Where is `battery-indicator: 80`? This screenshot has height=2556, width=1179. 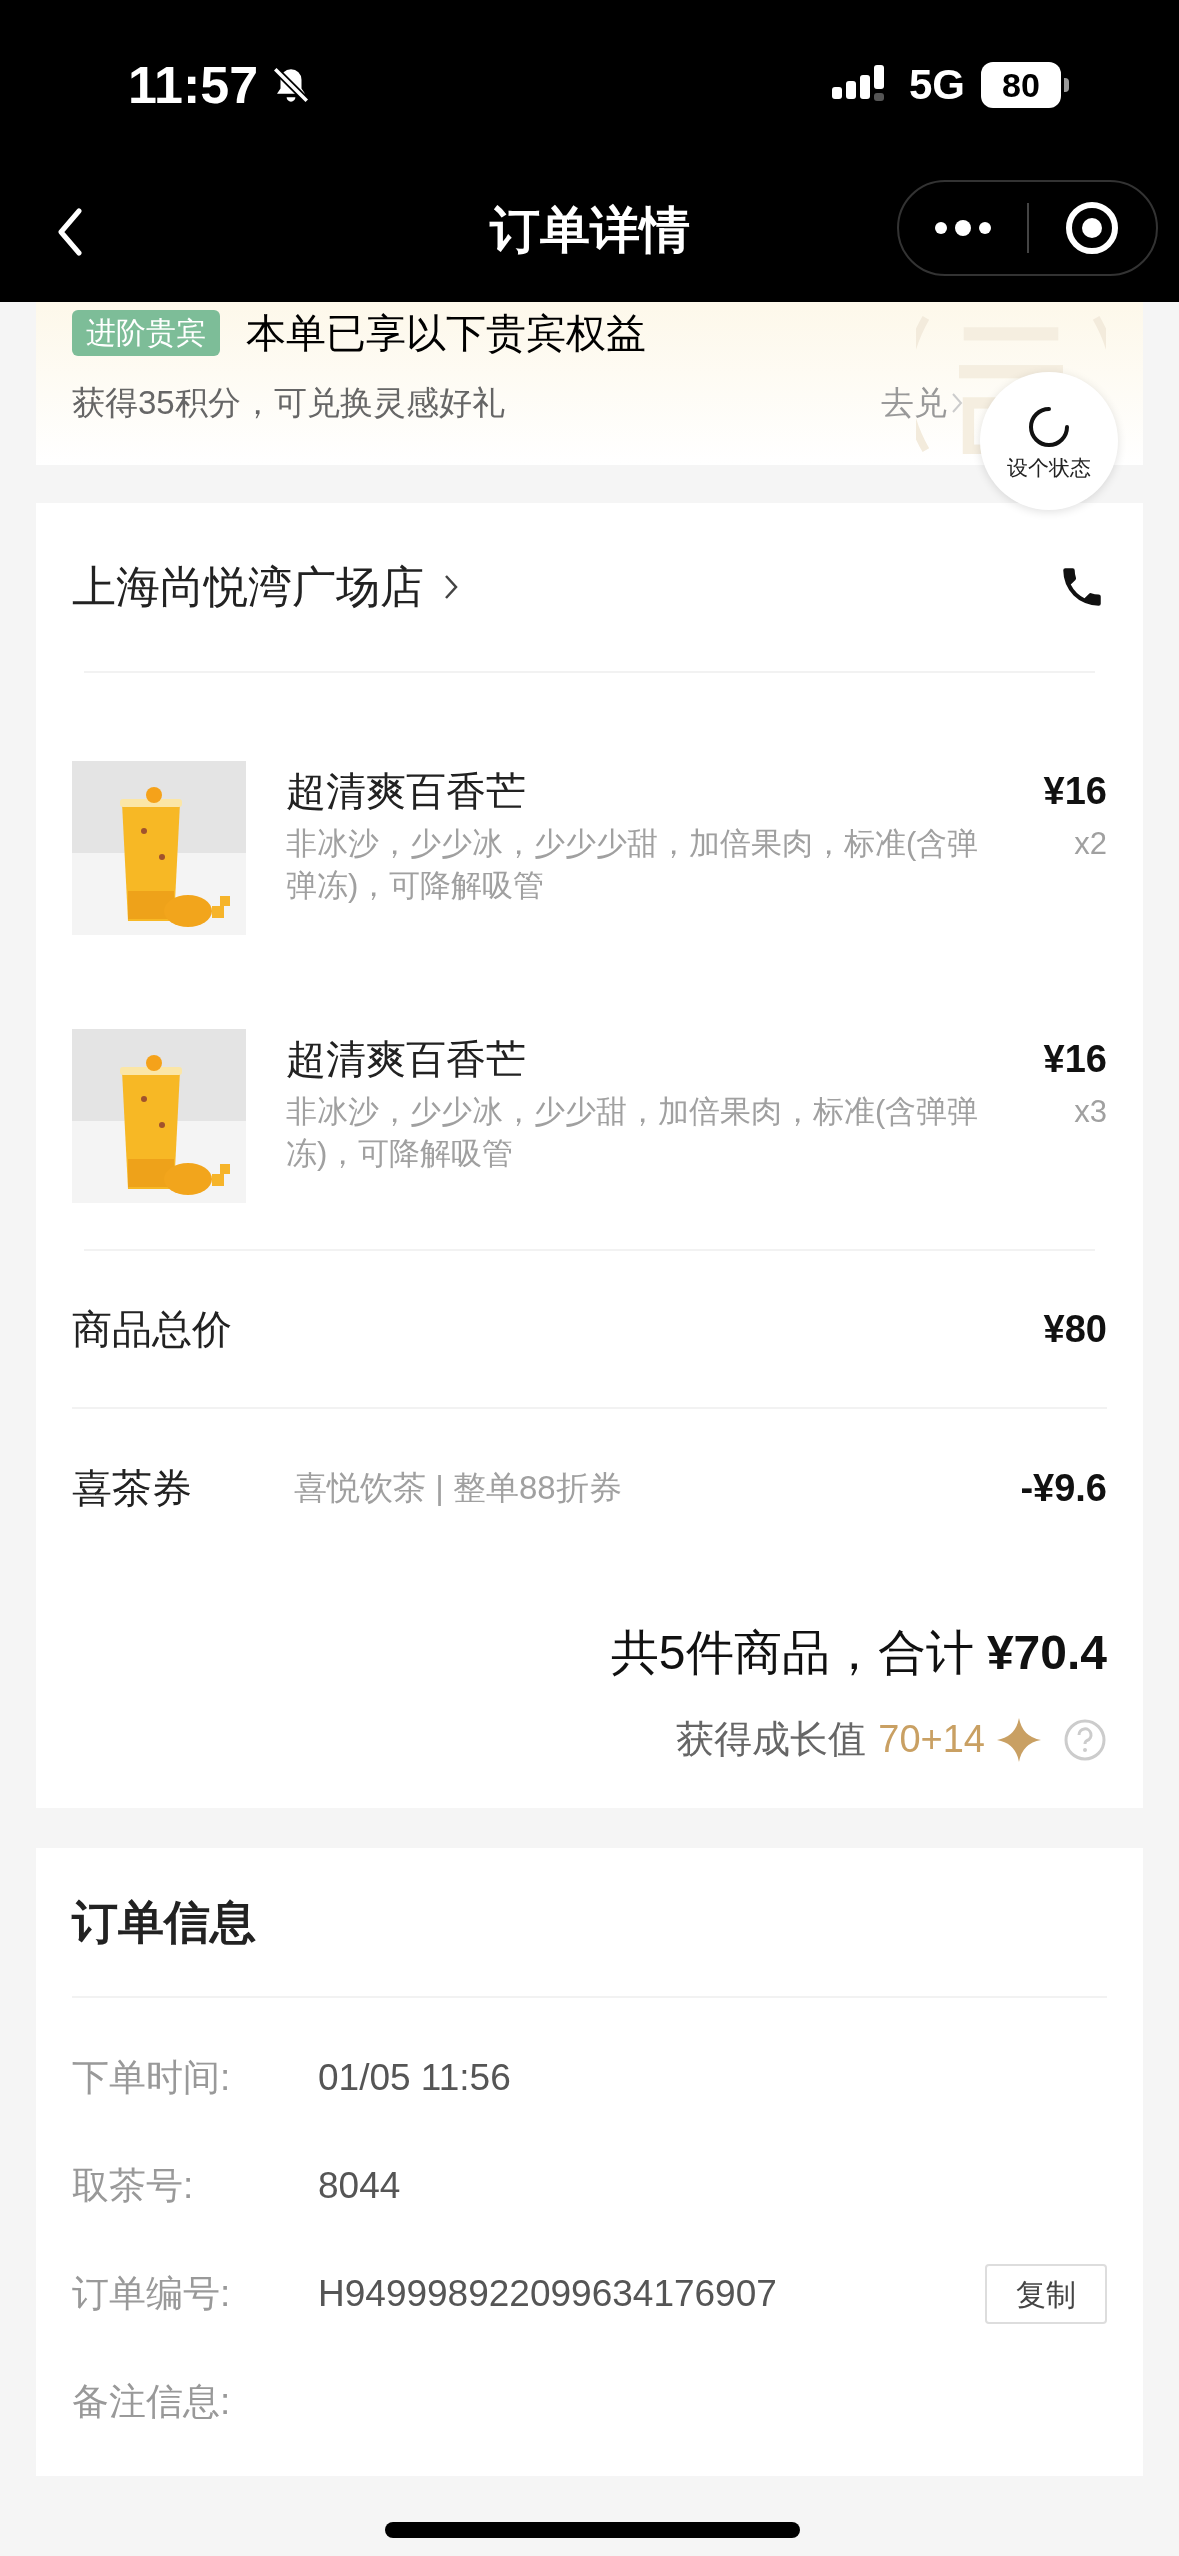 battery-indicator: 80 is located at coordinates (1021, 85).